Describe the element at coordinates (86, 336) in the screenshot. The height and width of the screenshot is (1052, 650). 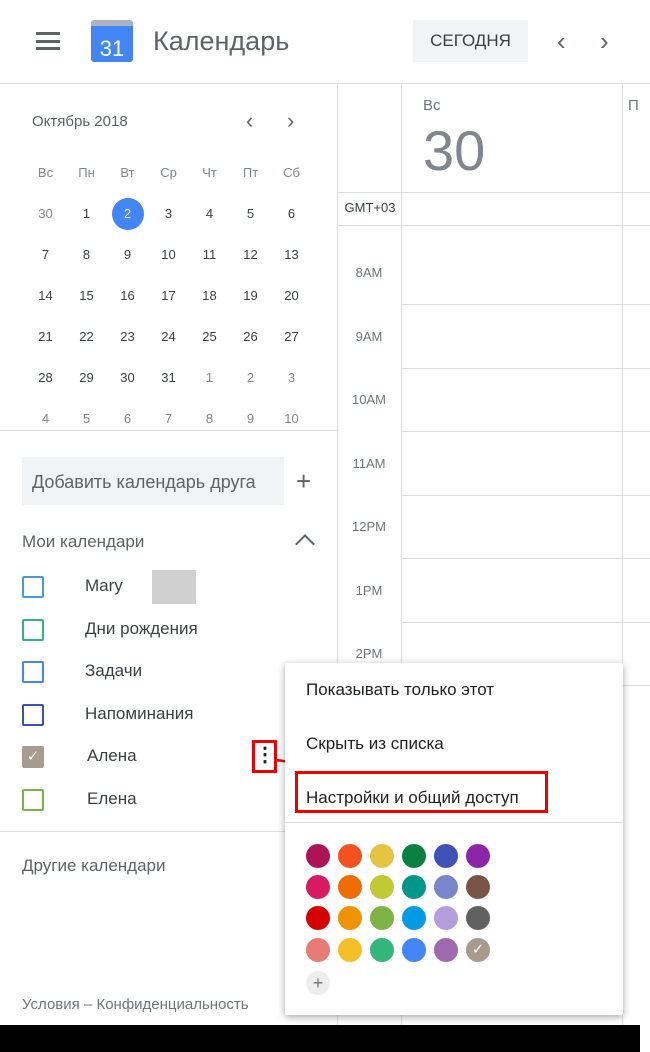
I see `mini-day: 22` at that location.